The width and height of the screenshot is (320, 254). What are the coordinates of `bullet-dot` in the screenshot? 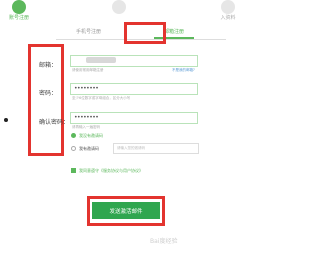 It's located at (6, 120).